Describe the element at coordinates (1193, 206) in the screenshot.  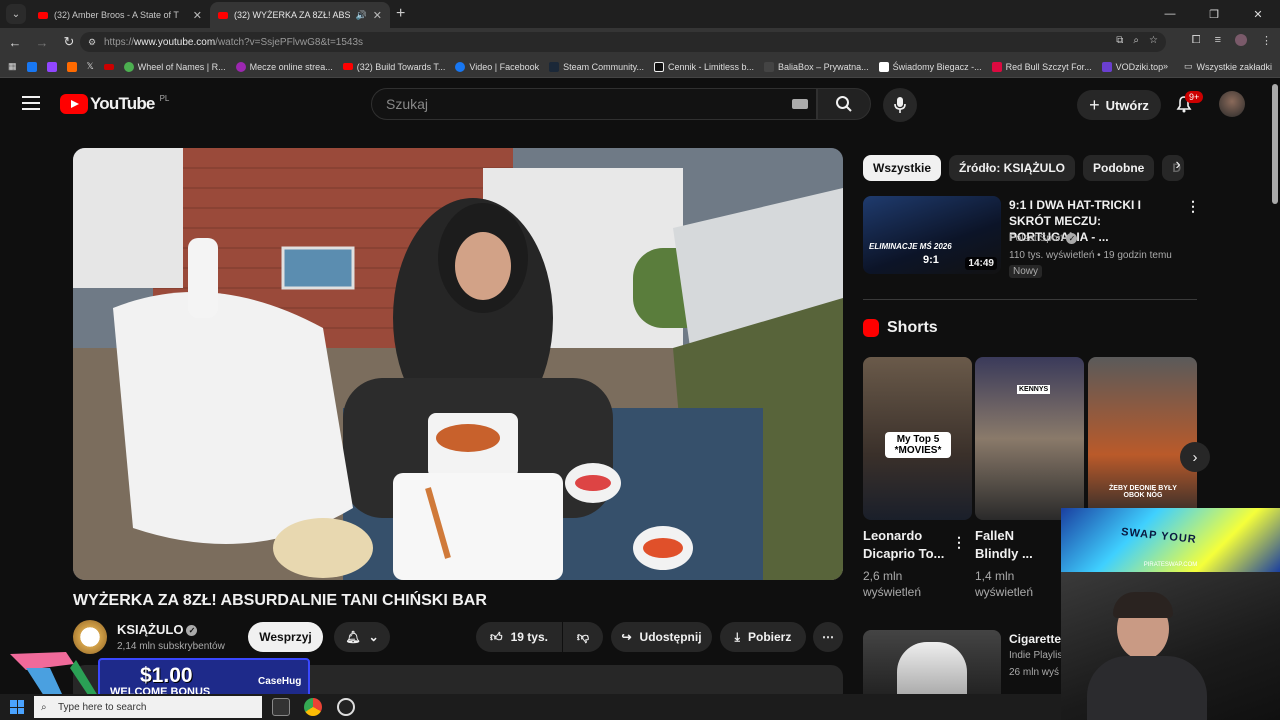
I see `rec-more-icon: ⋮` at that location.